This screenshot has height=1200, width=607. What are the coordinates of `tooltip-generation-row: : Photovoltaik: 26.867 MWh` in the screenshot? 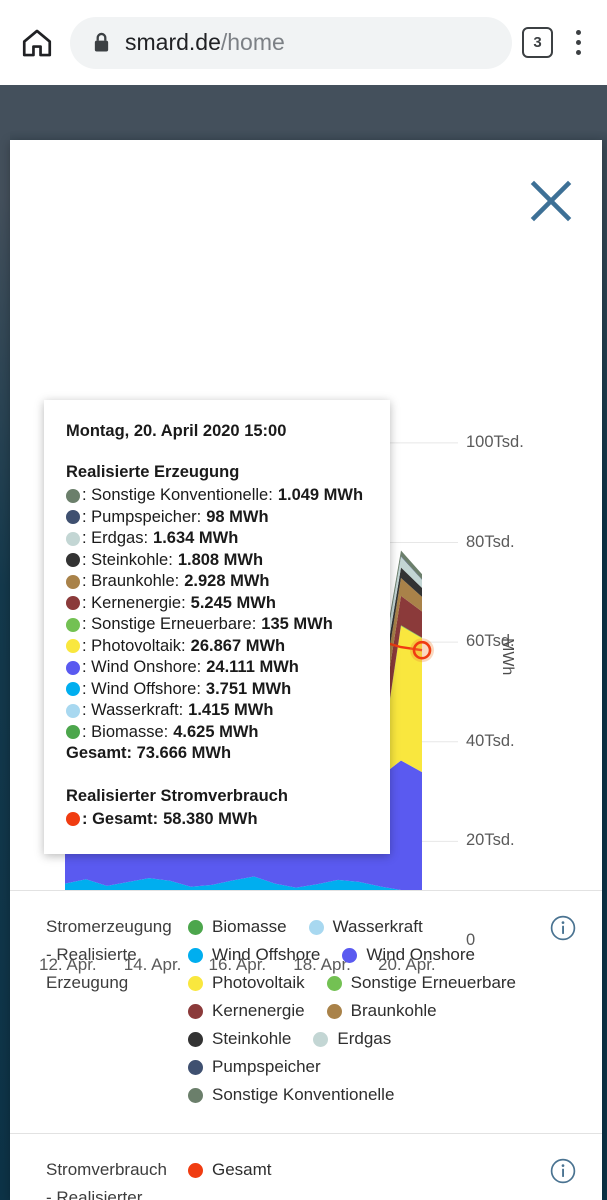 It's located at (218, 647).